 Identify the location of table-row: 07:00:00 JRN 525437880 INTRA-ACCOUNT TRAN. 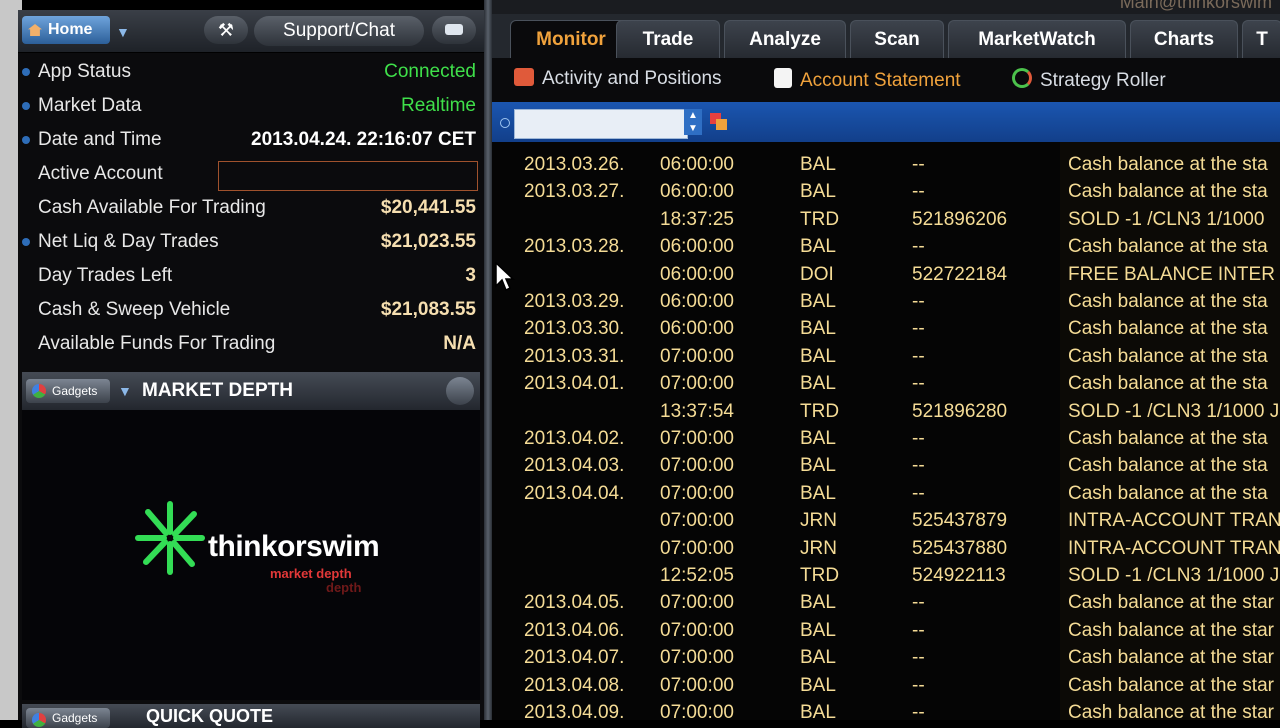
(886, 547).